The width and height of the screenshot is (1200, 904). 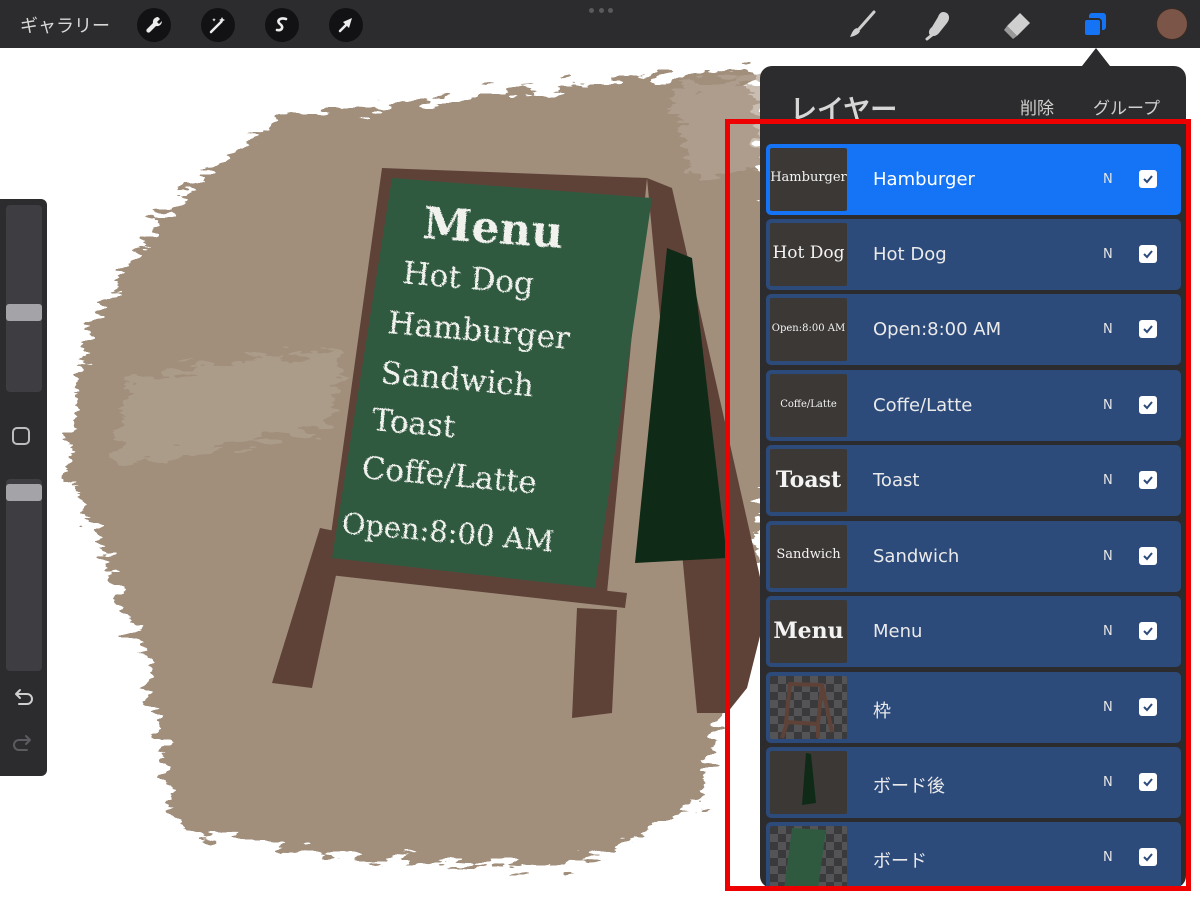 I want to click on brush-icon, so click(x=862, y=25).